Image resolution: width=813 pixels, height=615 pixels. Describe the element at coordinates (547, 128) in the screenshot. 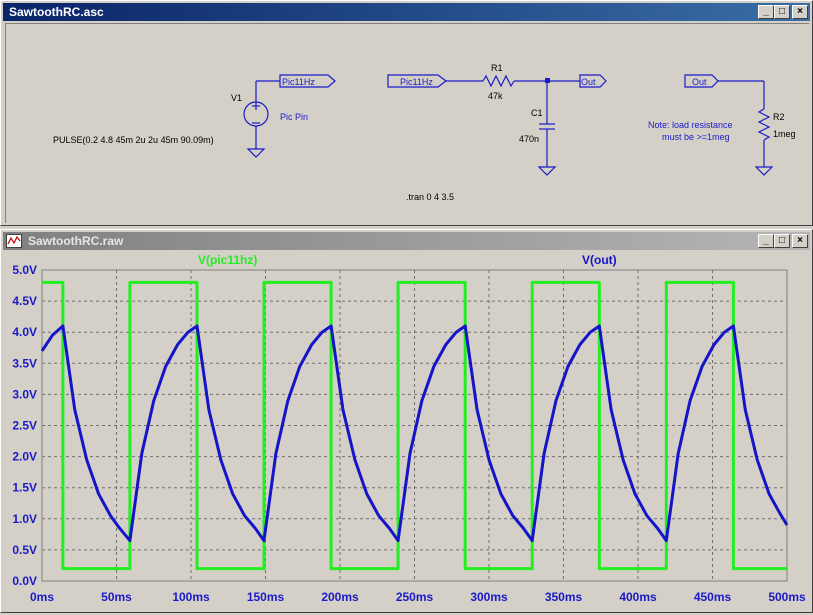

I see `c1-capacitor-symbol` at that location.